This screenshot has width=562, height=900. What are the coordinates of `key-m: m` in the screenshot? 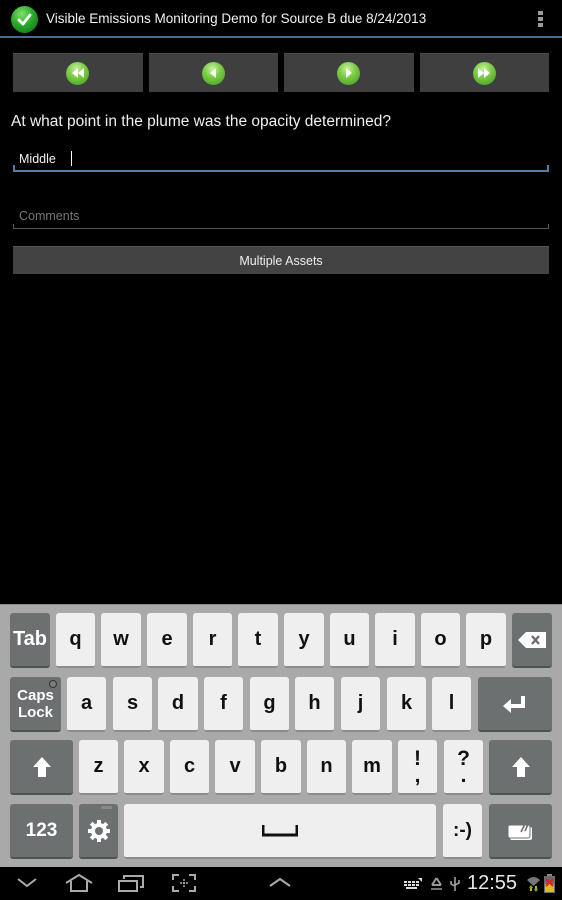 It's located at (372, 767).